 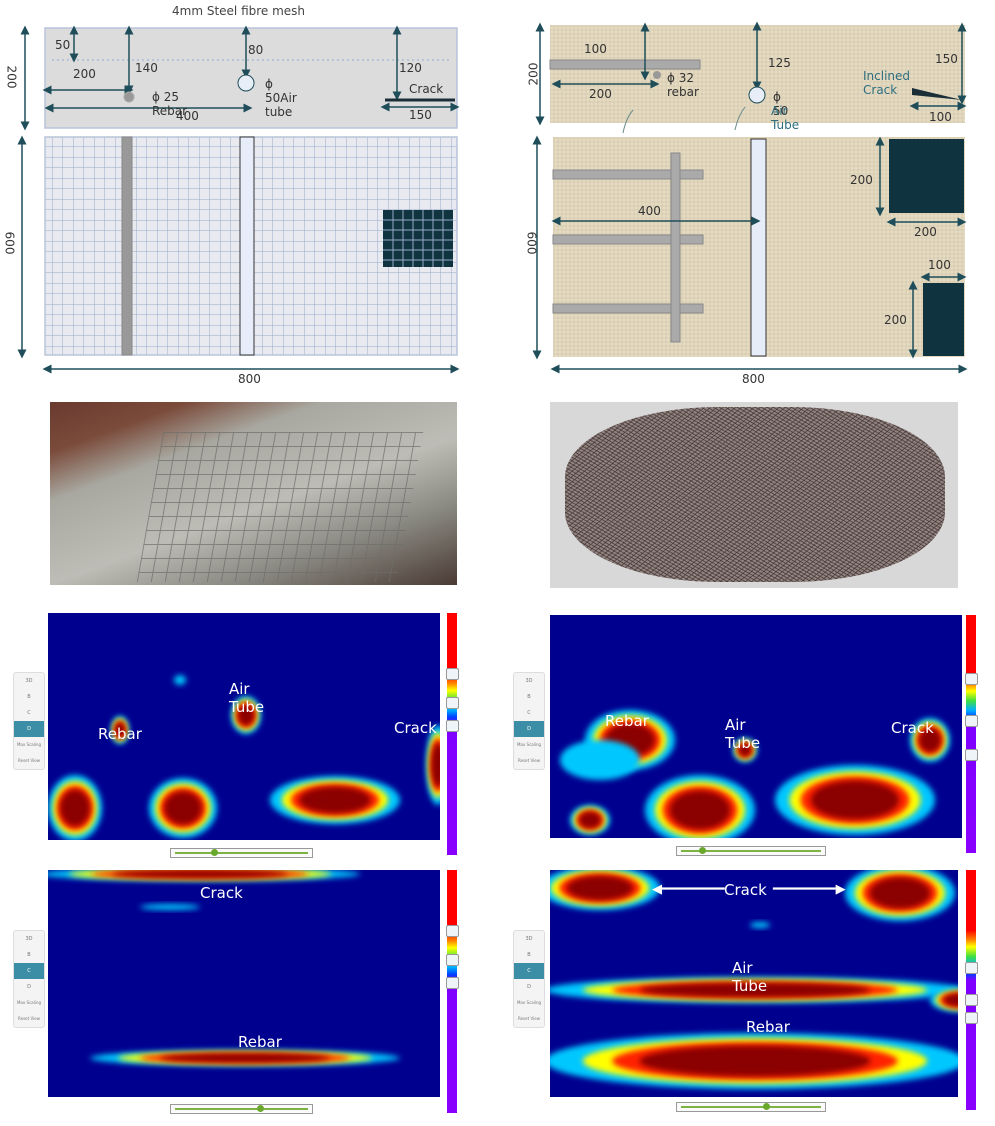 What do you see at coordinates (452, 991) in the screenshot?
I see `colorbar-bl` at bounding box center [452, 991].